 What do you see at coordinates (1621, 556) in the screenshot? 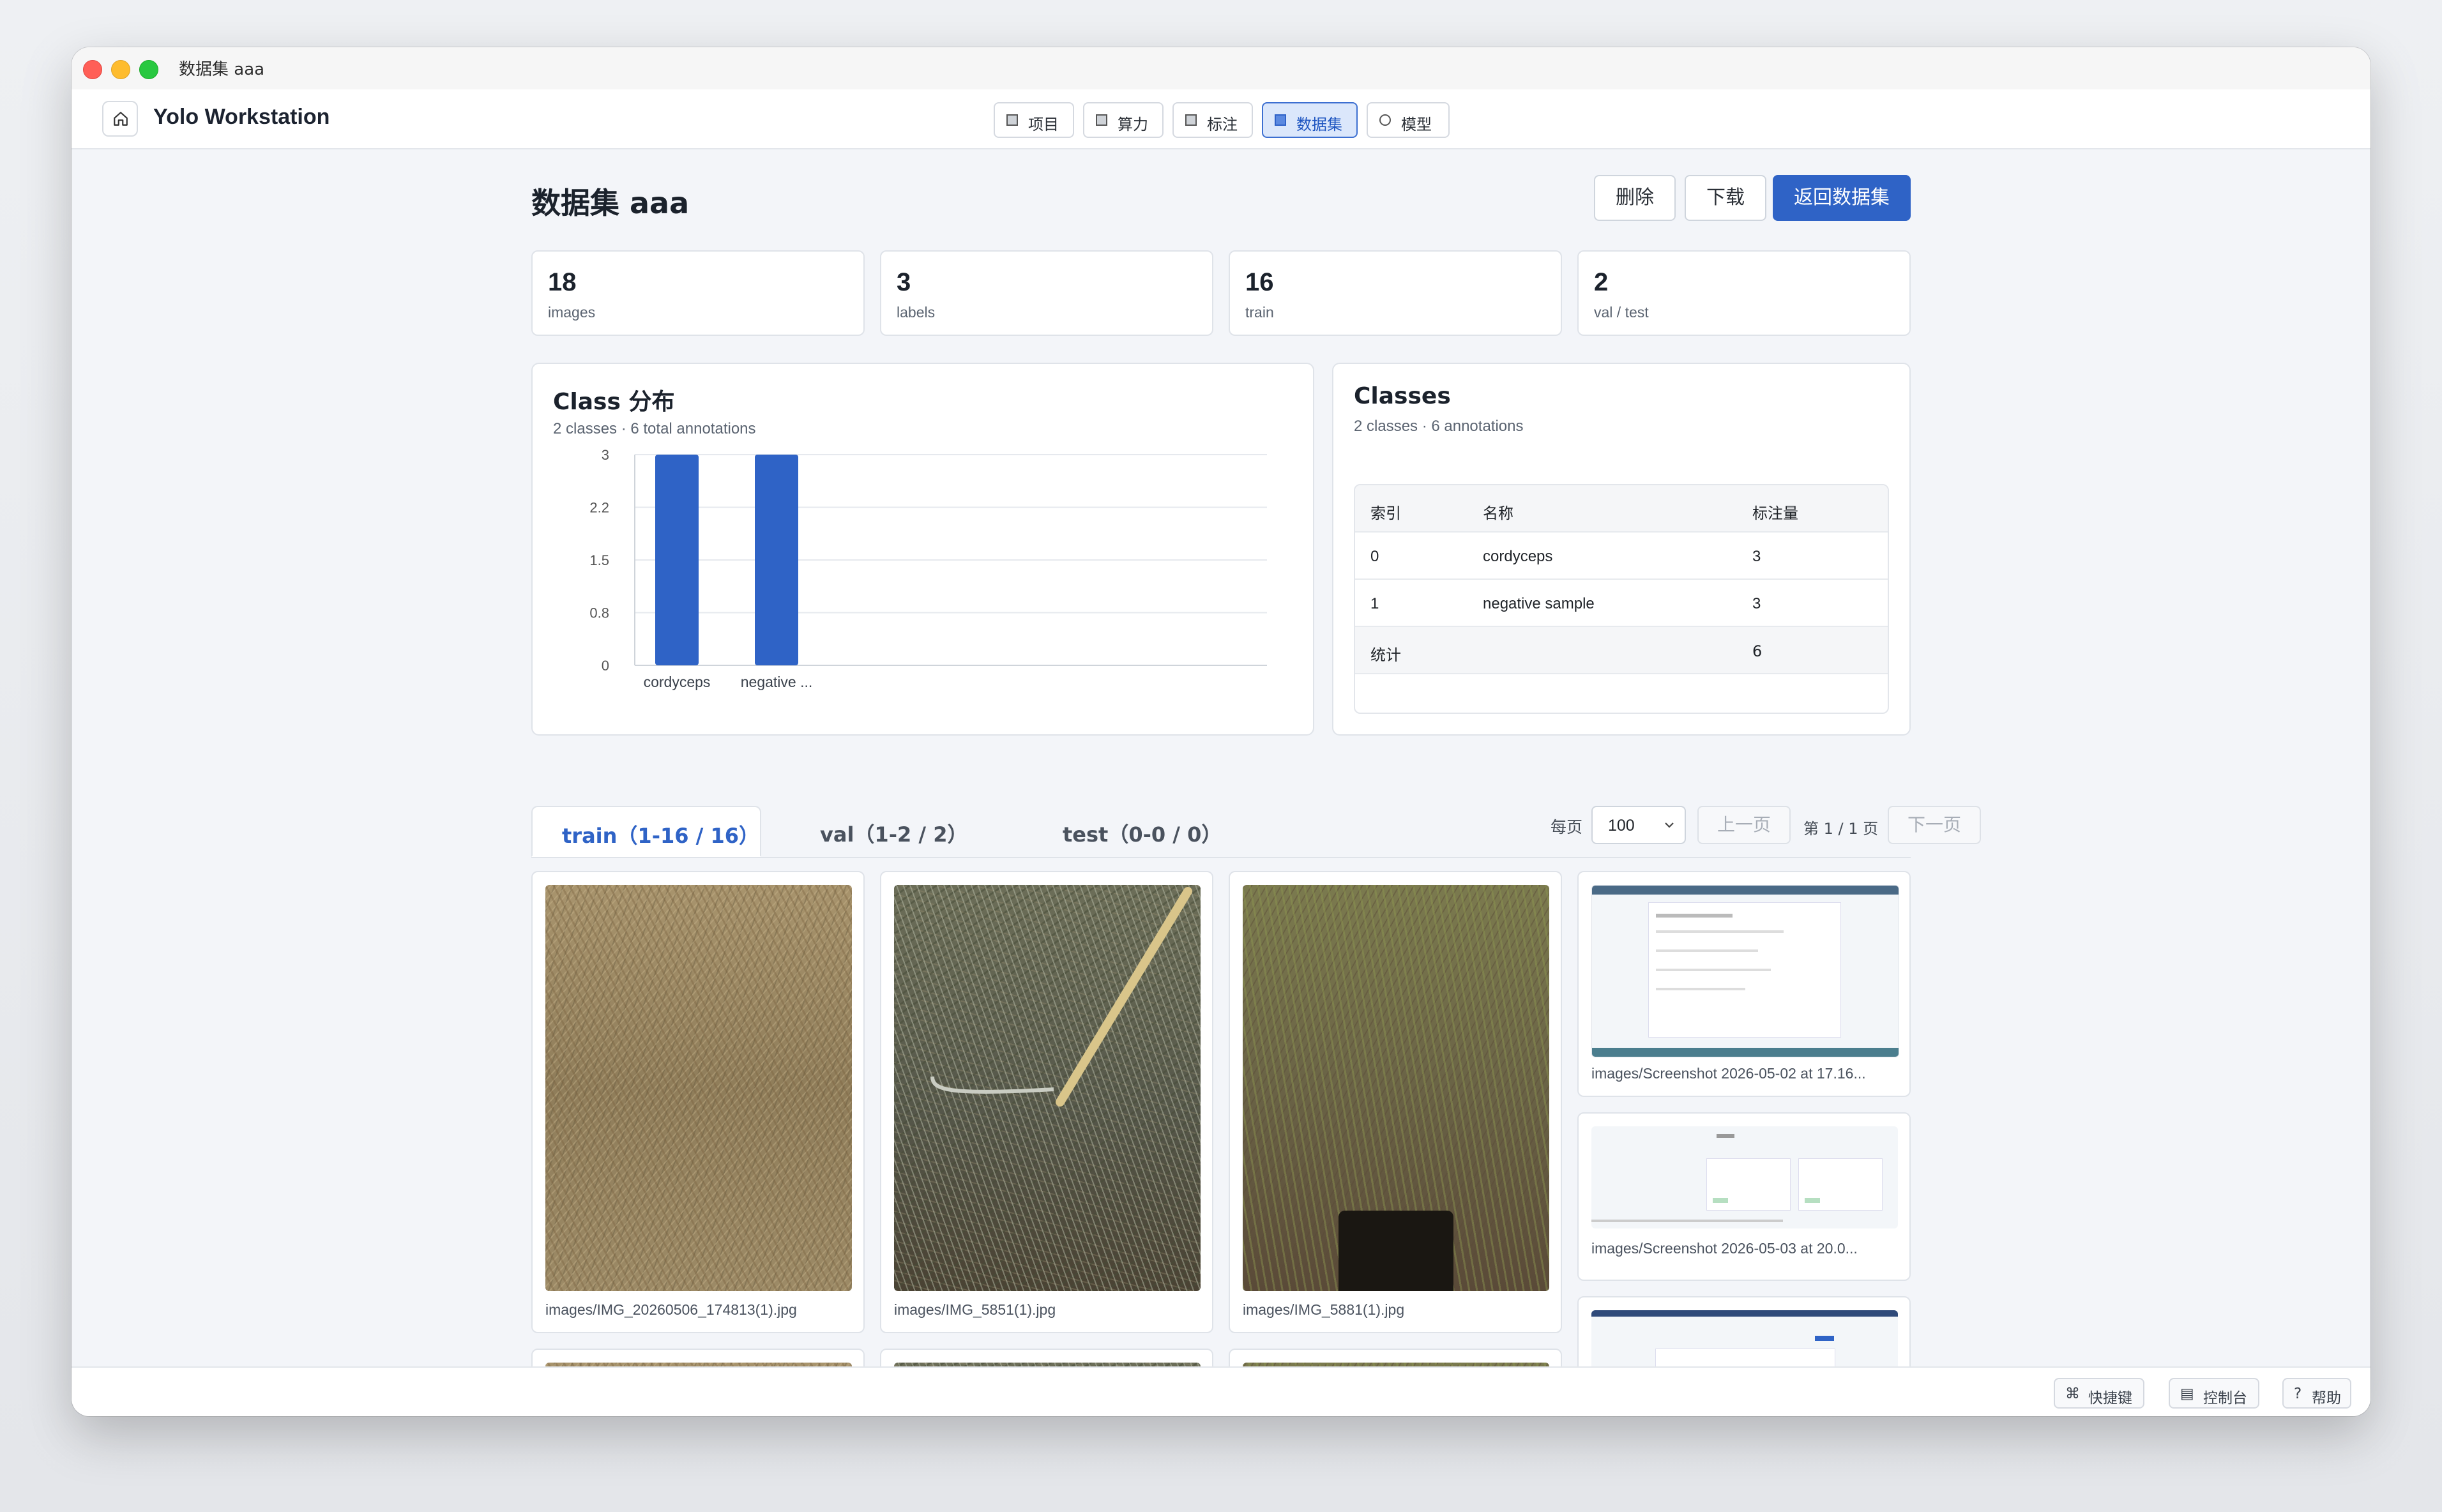
I see `table-row: 0 cordyceps 3` at bounding box center [1621, 556].